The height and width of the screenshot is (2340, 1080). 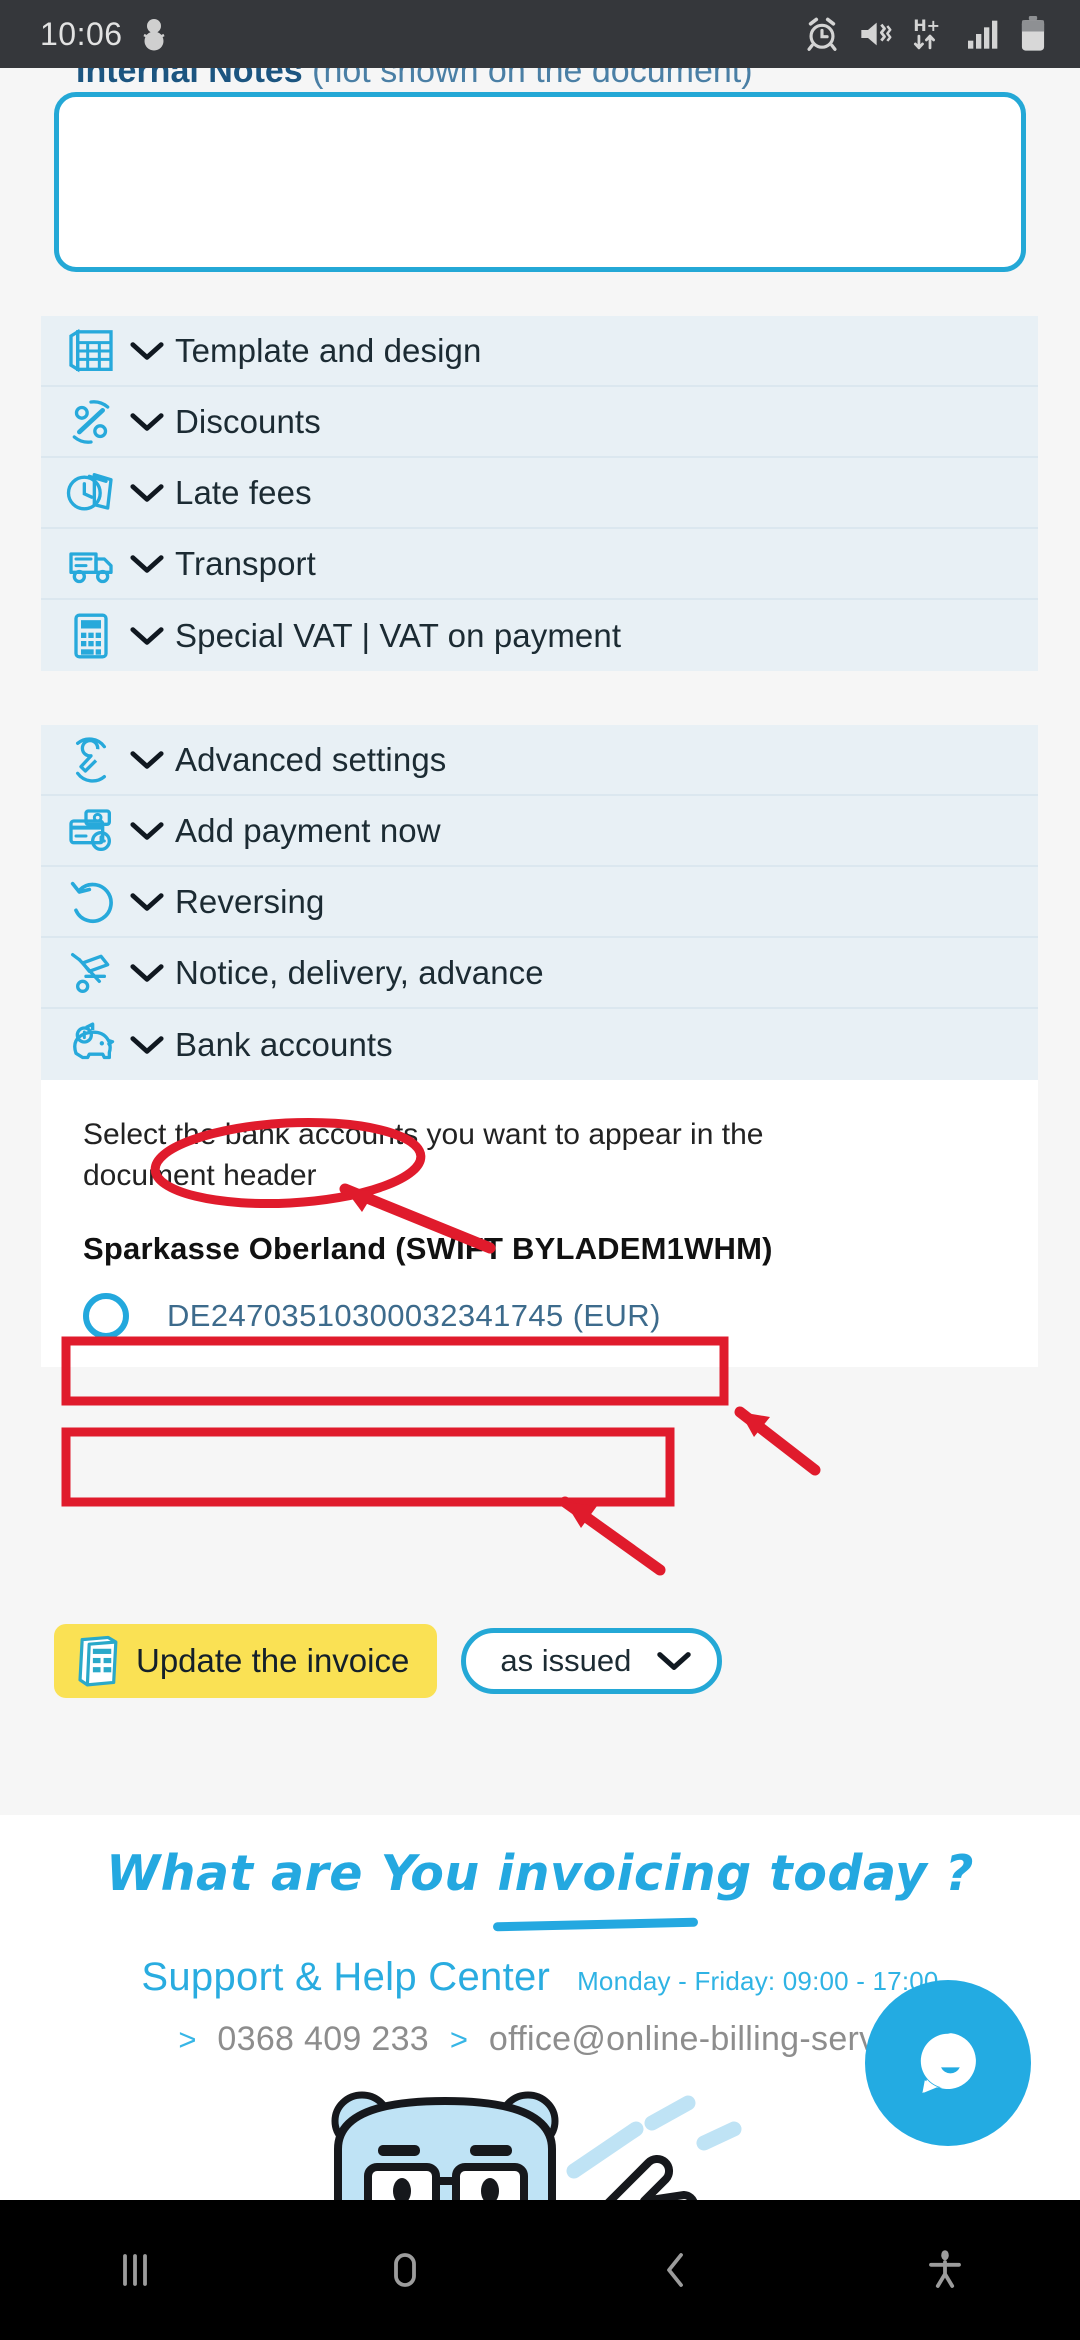 What do you see at coordinates (328, 350) in the screenshot?
I see `accordion-row-label: Template and design` at bounding box center [328, 350].